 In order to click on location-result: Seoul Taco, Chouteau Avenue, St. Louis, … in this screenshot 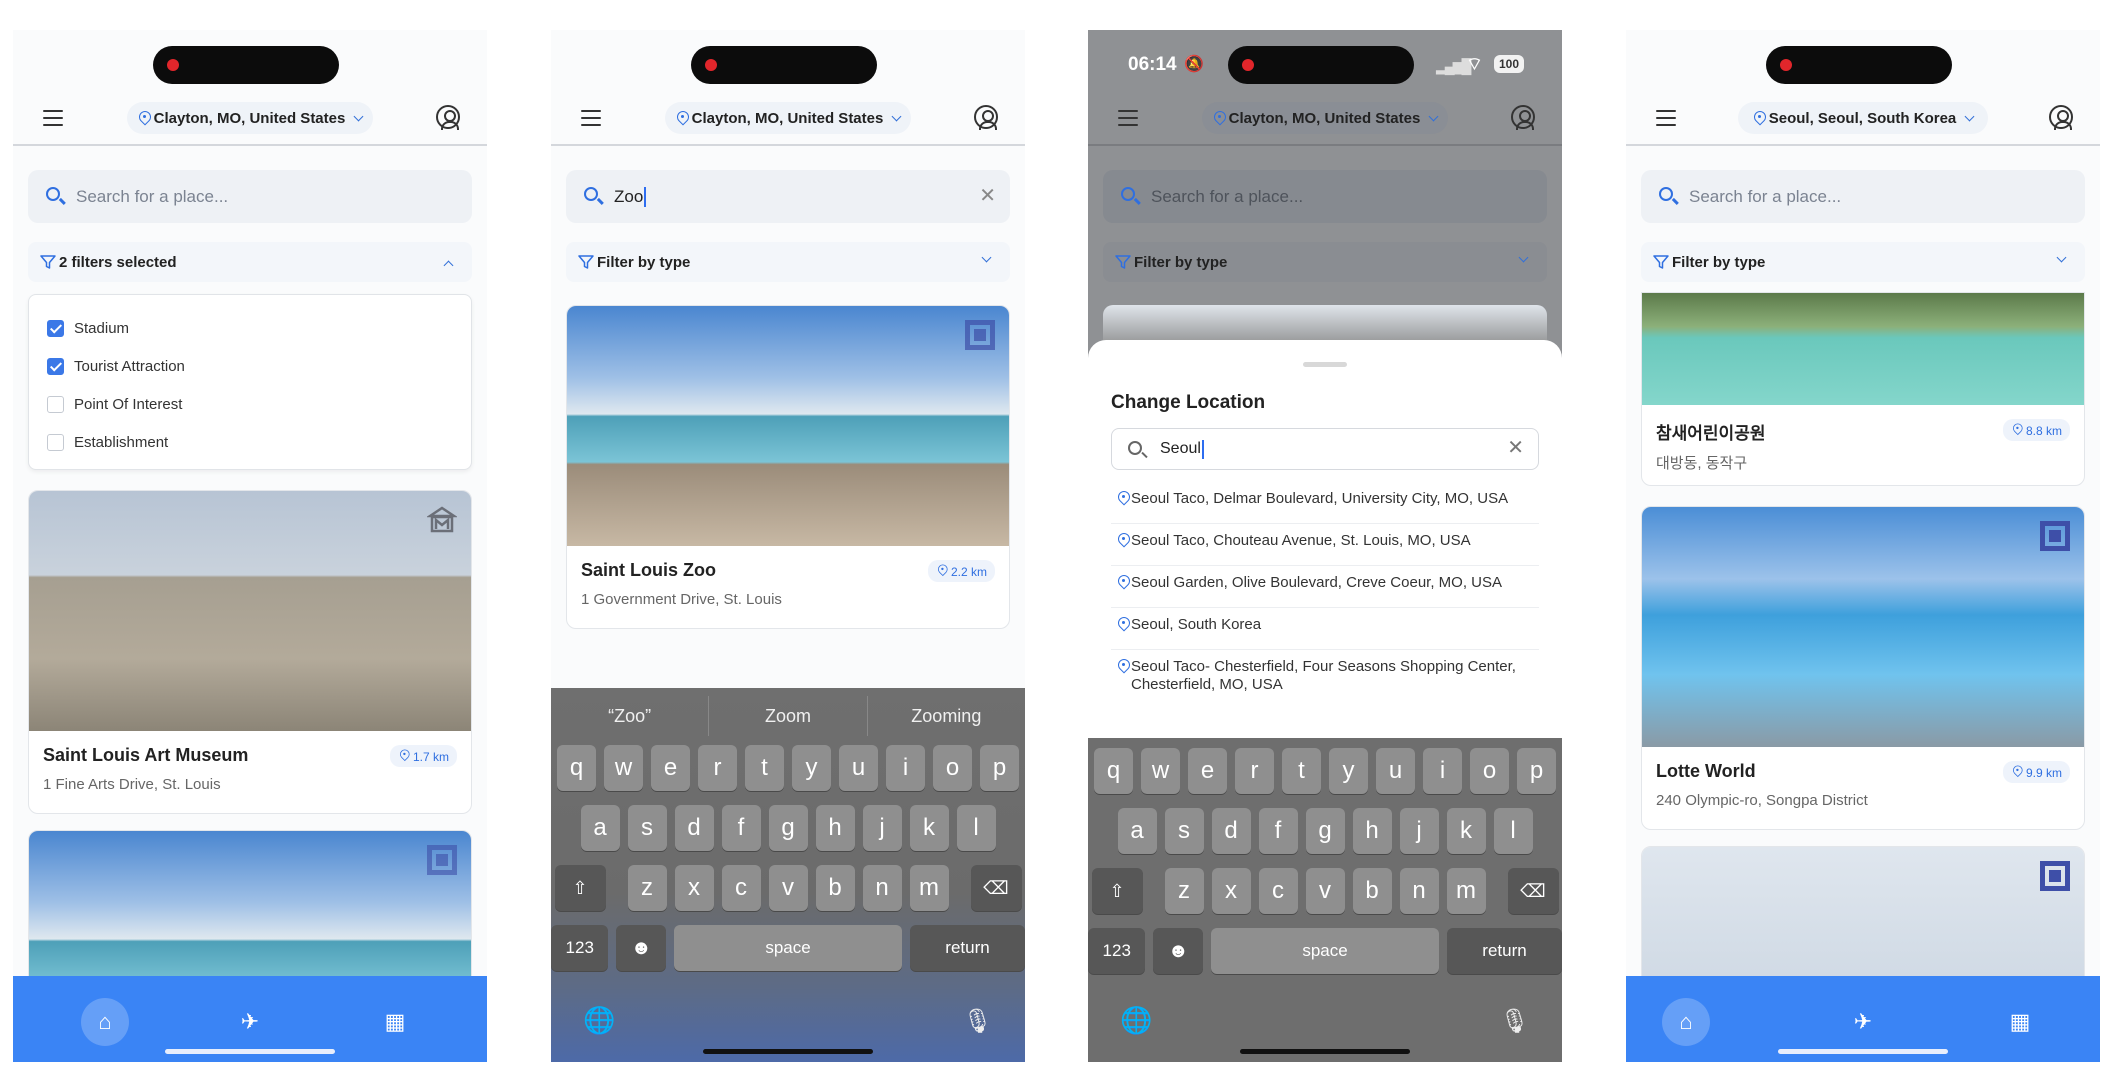, I will do `click(1325, 545)`.